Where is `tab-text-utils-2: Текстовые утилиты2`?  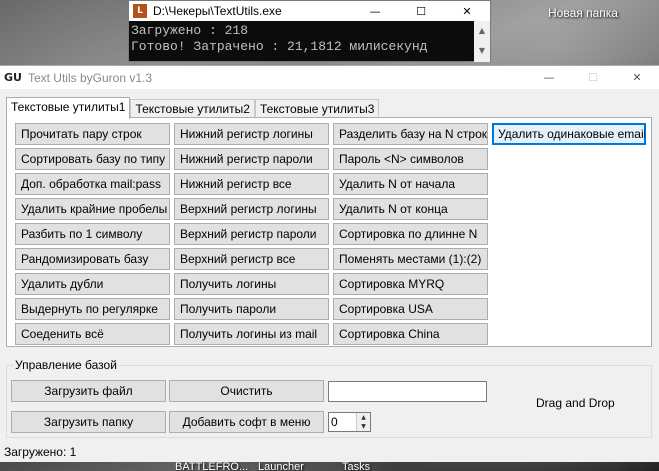 tab-text-utils-2: Текстовые утилиты2 is located at coordinates (192, 108).